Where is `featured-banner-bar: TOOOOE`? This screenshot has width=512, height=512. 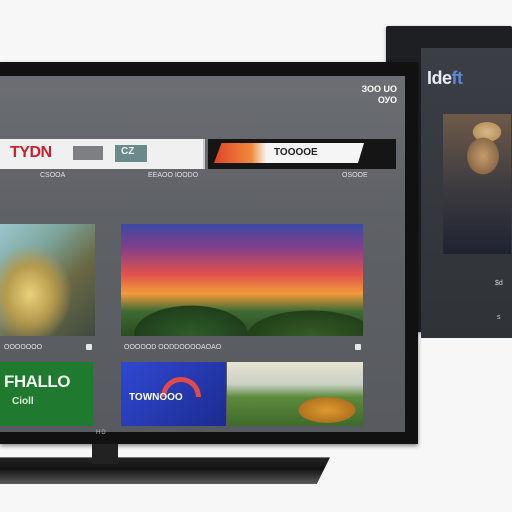
featured-banner-bar: TOOOOE is located at coordinates (289, 153).